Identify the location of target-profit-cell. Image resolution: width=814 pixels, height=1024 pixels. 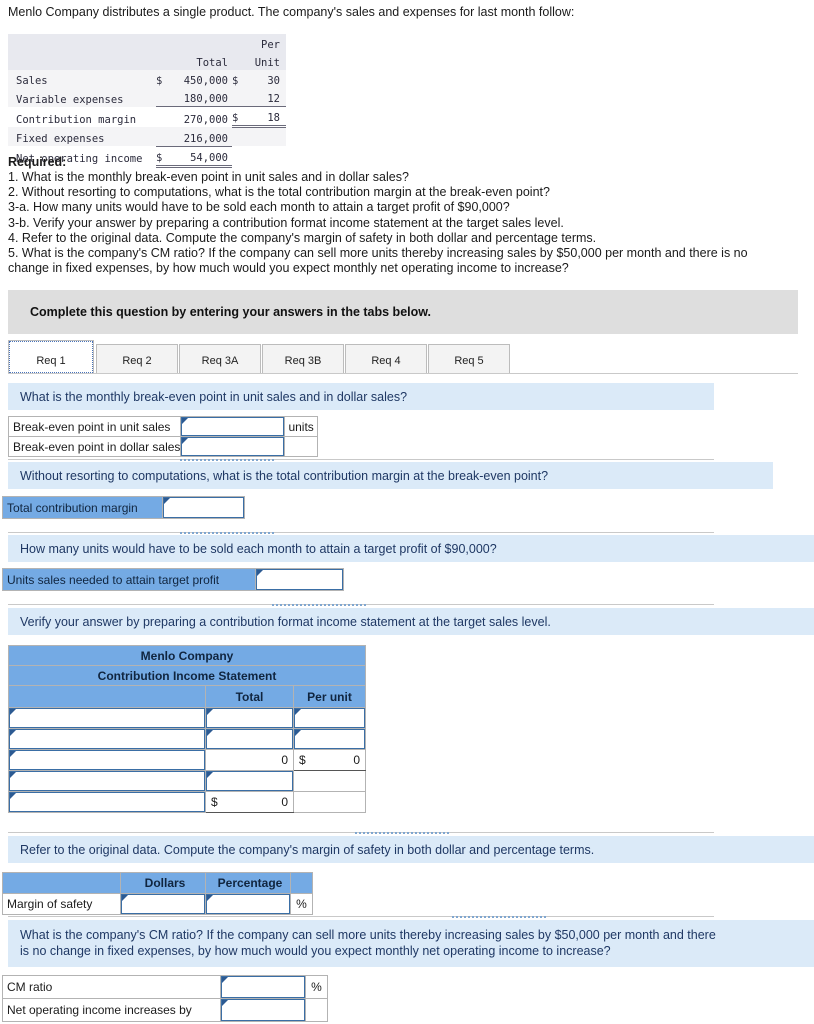
(299, 579).